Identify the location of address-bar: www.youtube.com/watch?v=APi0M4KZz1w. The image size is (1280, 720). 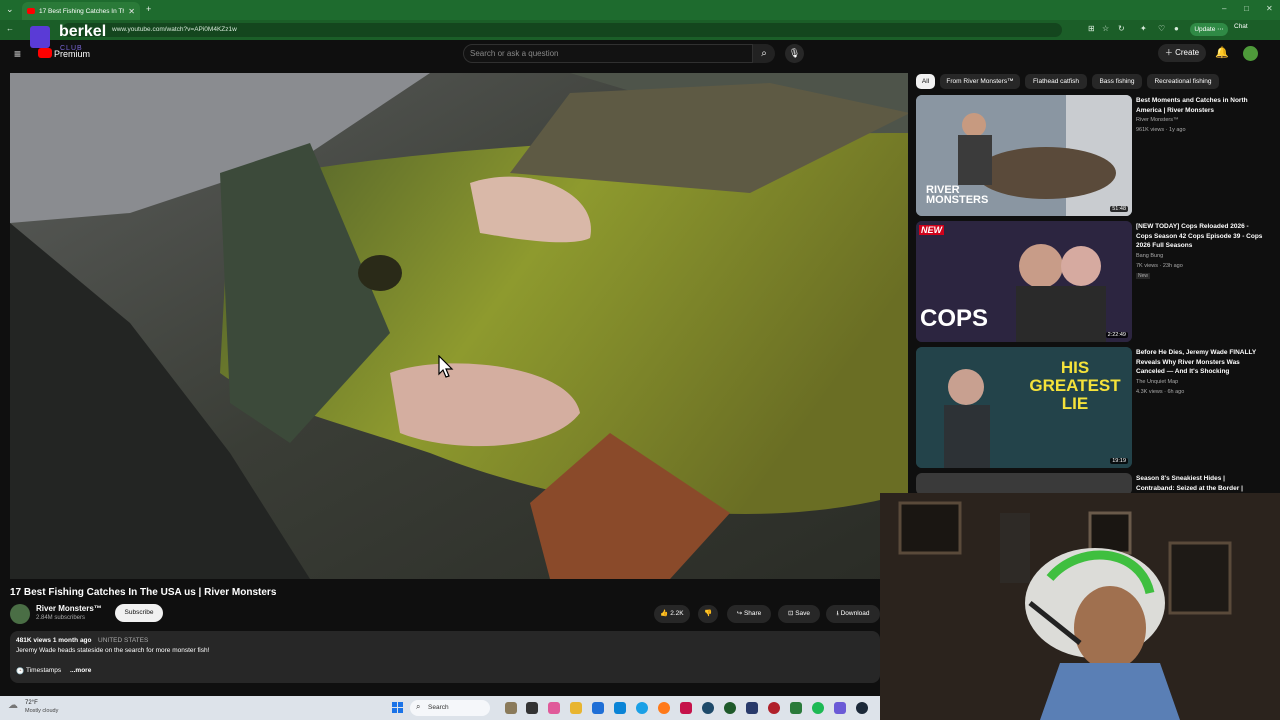
(562, 30).